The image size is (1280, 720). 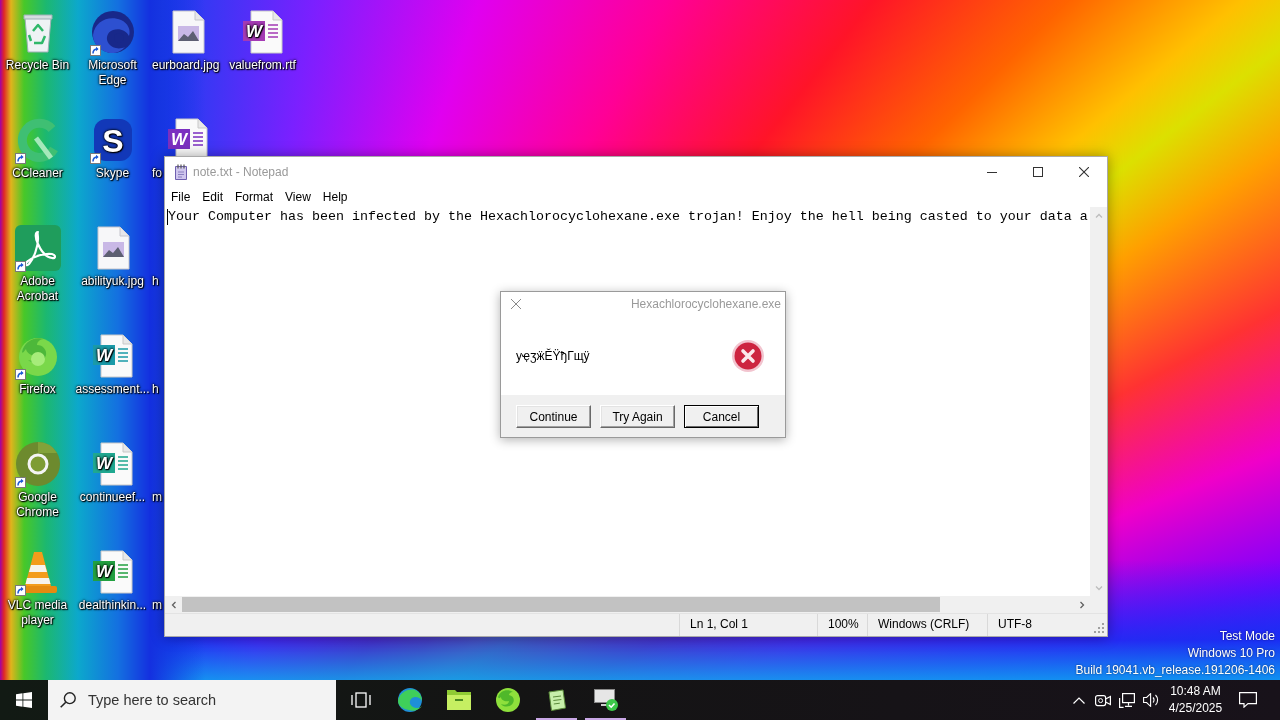 What do you see at coordinates (992, 172) in the screenshot?
I see `minimize-icon` at bounding box center [992, 172].